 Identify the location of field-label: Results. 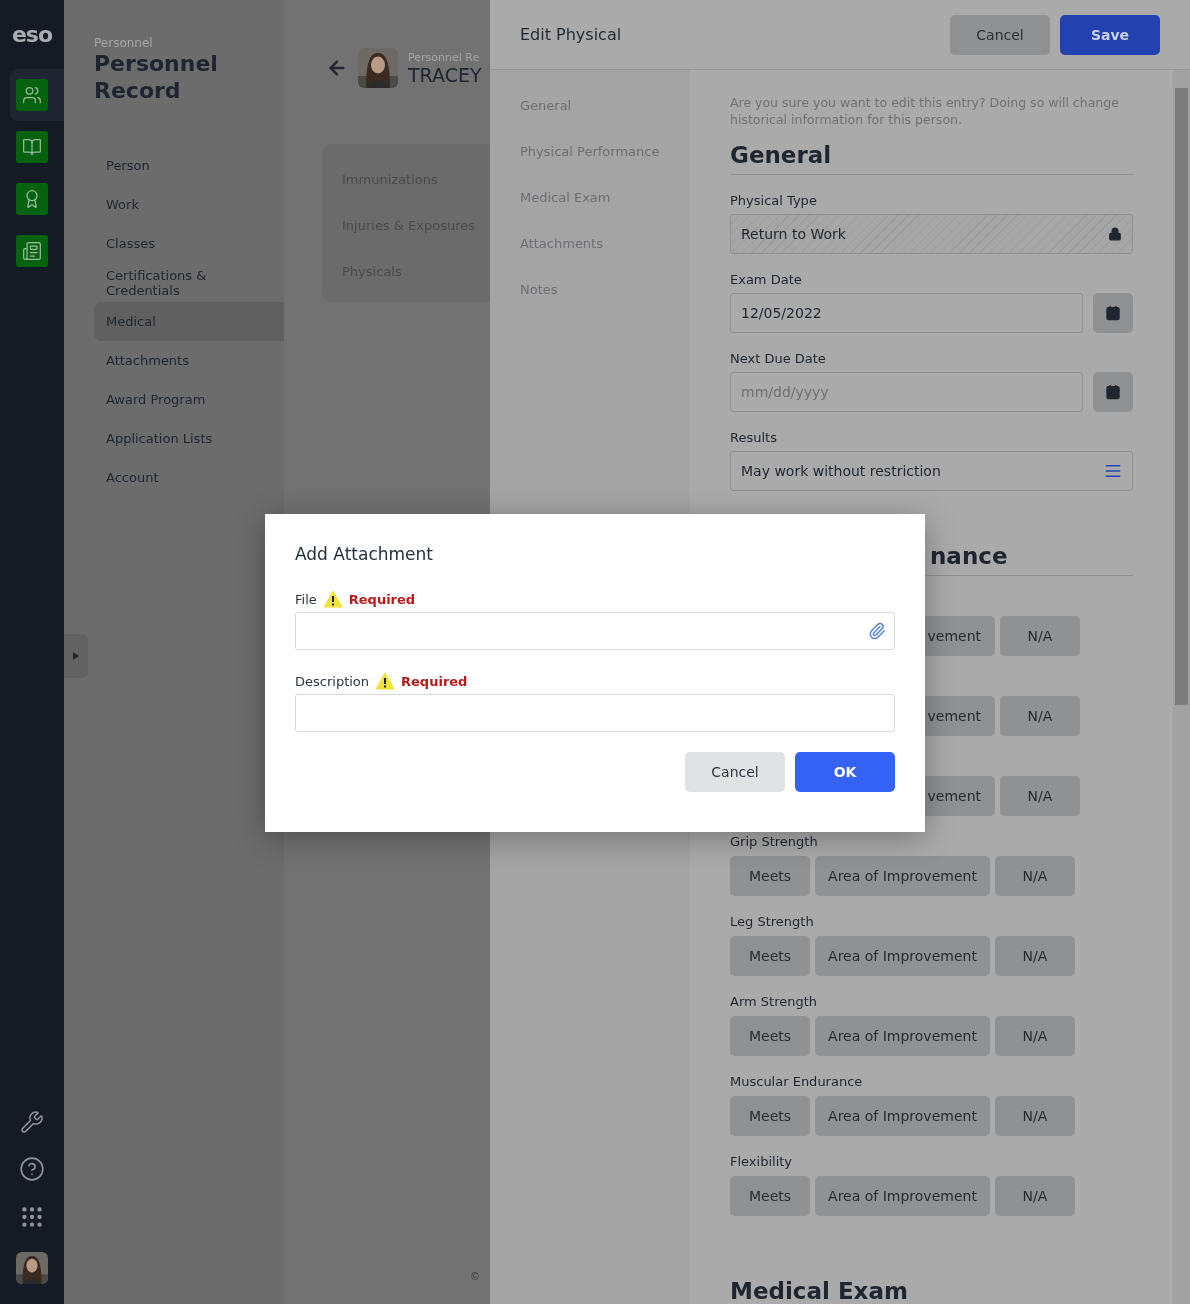
(754, 437).